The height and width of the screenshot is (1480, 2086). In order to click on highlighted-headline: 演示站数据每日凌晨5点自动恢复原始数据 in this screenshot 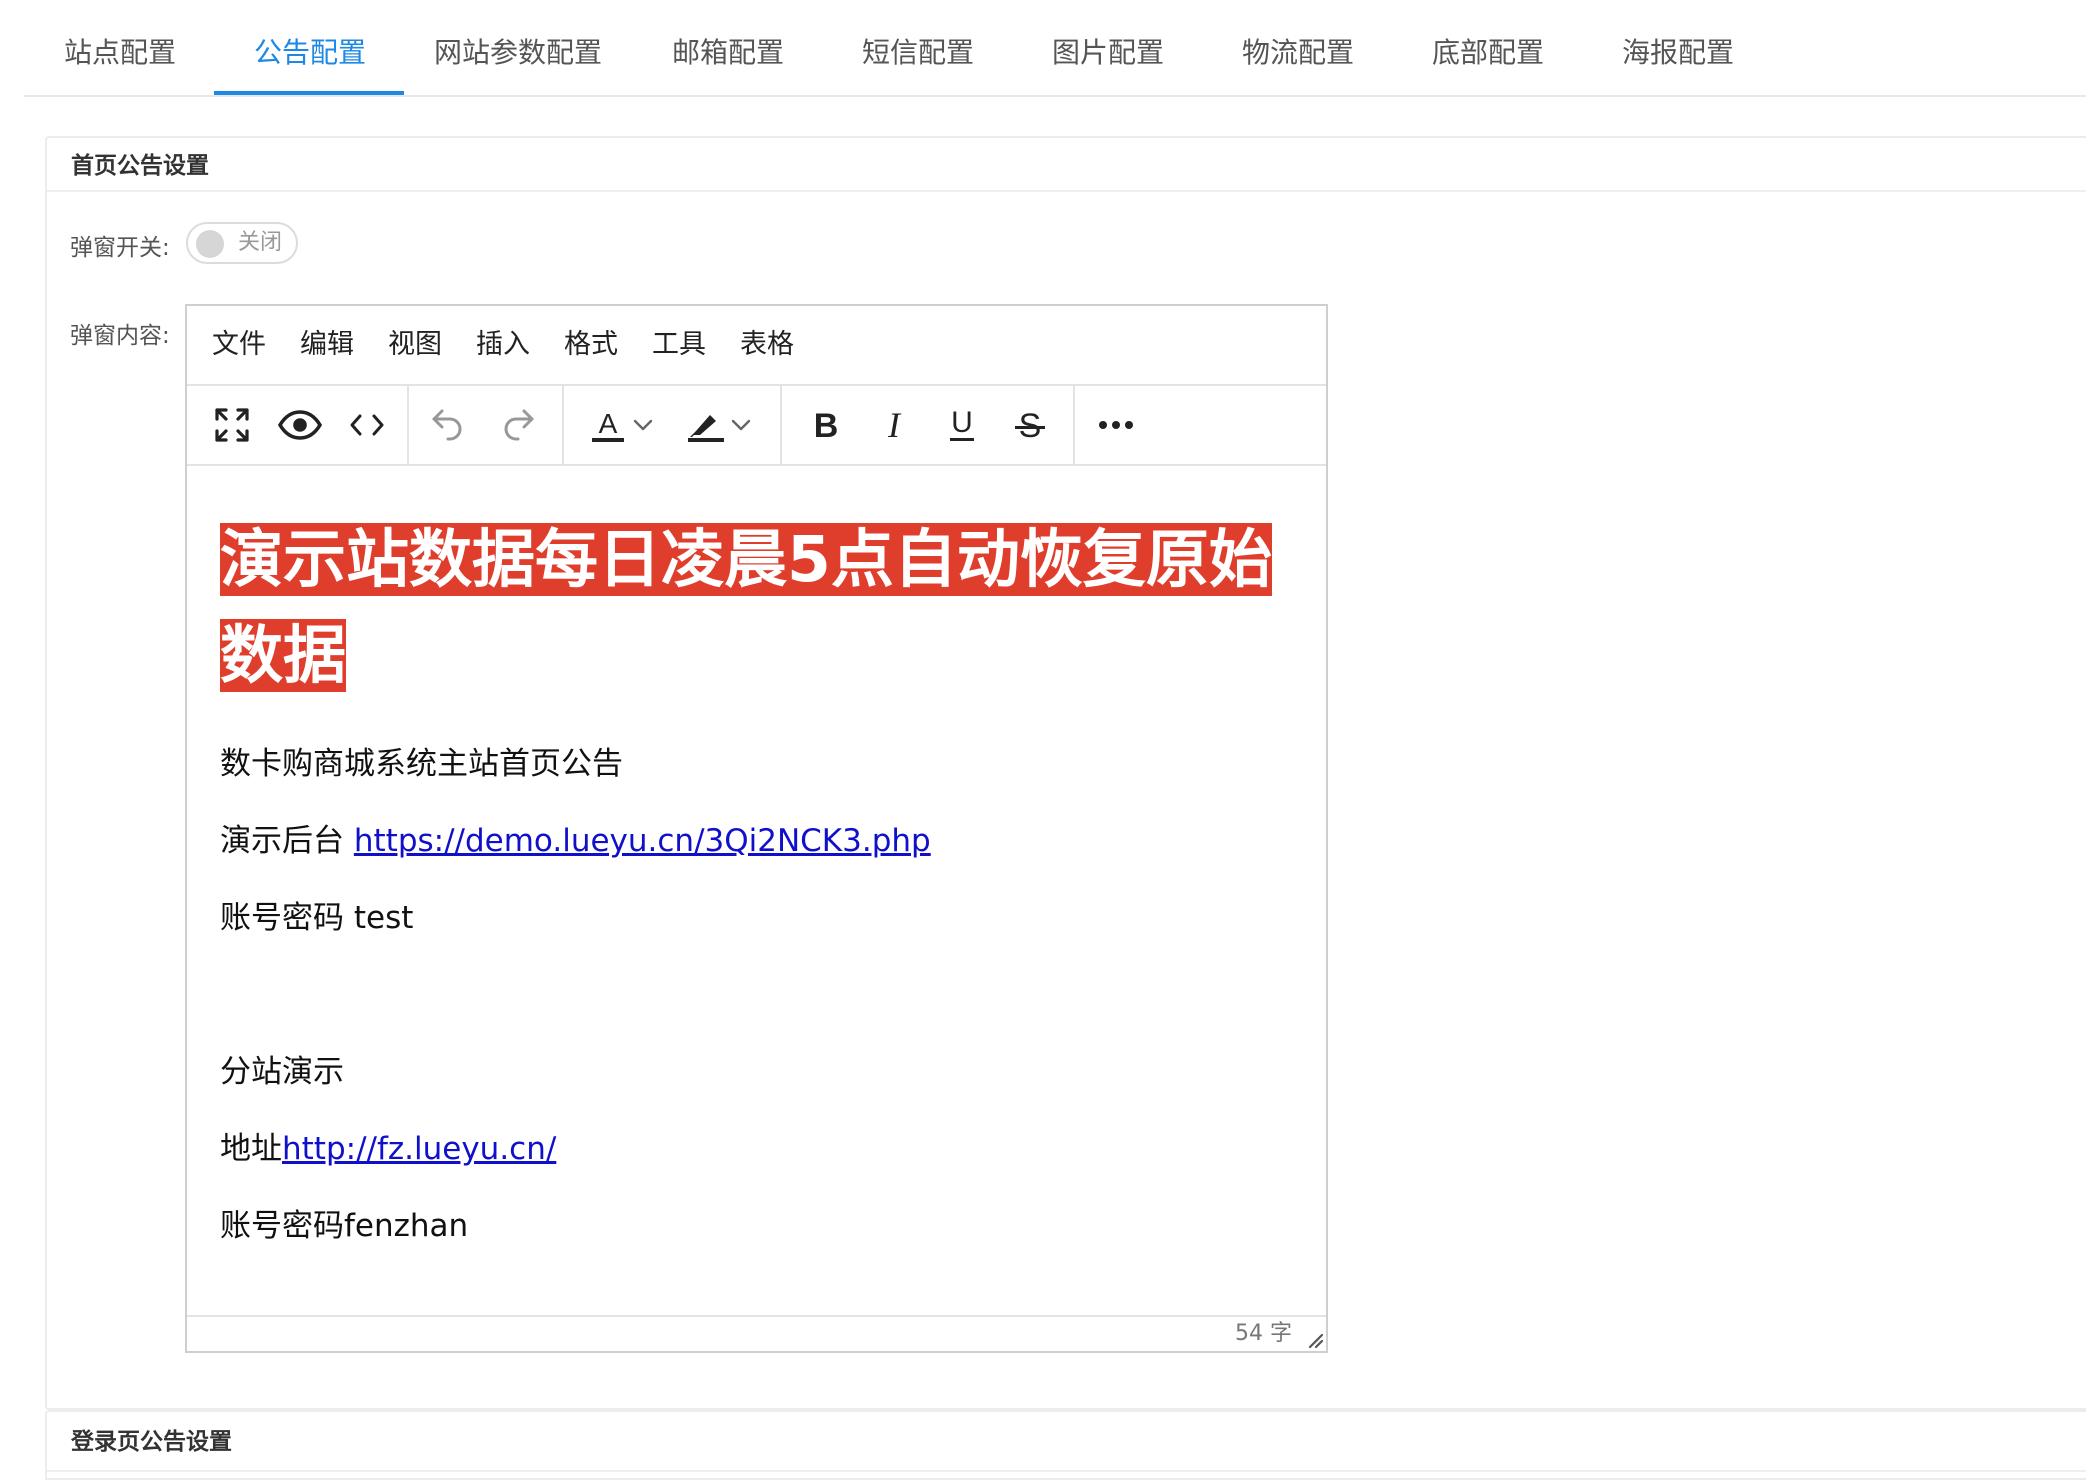, I will do `click(755, 608)`.